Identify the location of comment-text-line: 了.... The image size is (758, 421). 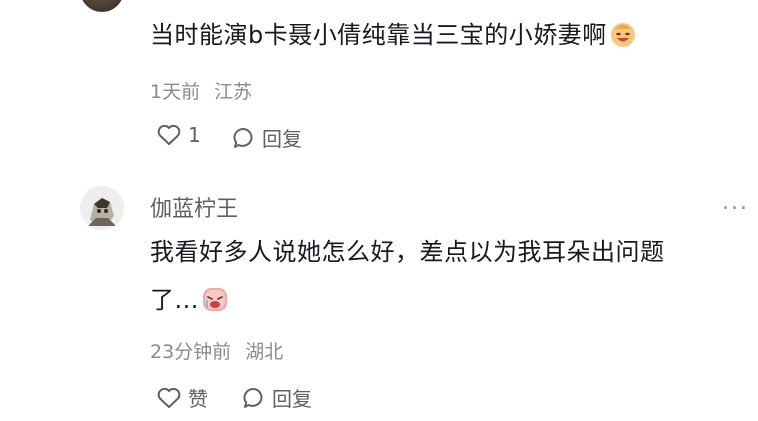
(407, 300).